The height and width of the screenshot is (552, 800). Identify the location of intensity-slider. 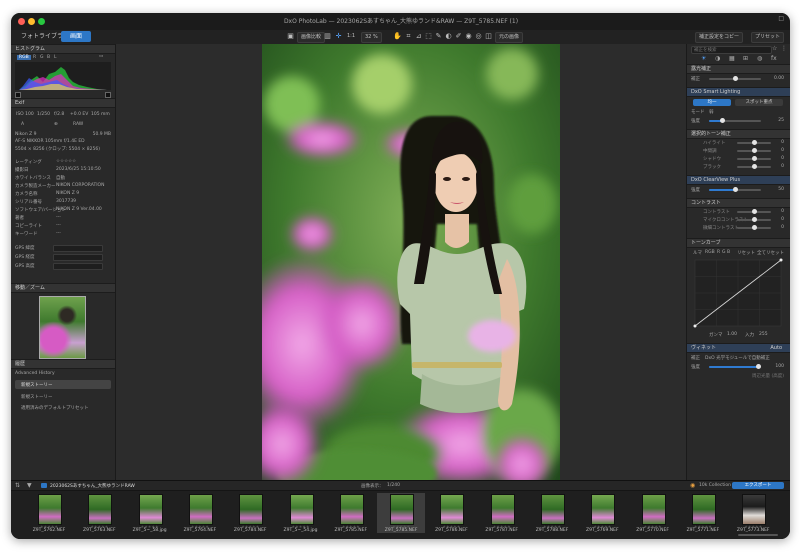
(735, 120).